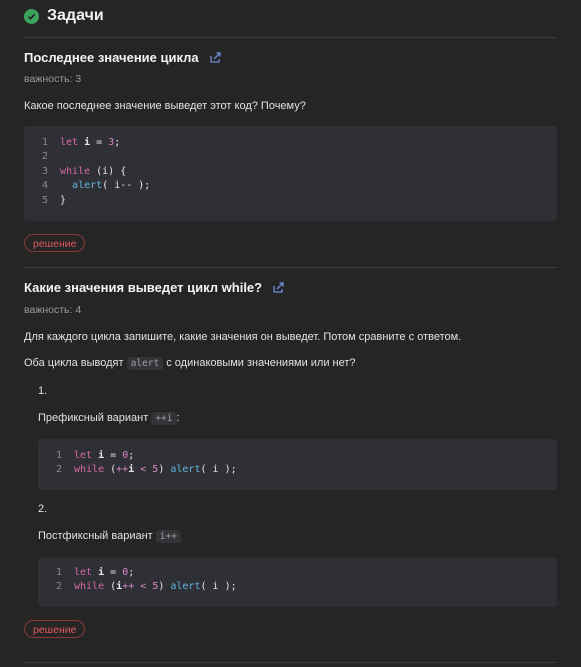 This screenshot has height=667, width=581. I want to click on list-number: 1., so click(43, 391).